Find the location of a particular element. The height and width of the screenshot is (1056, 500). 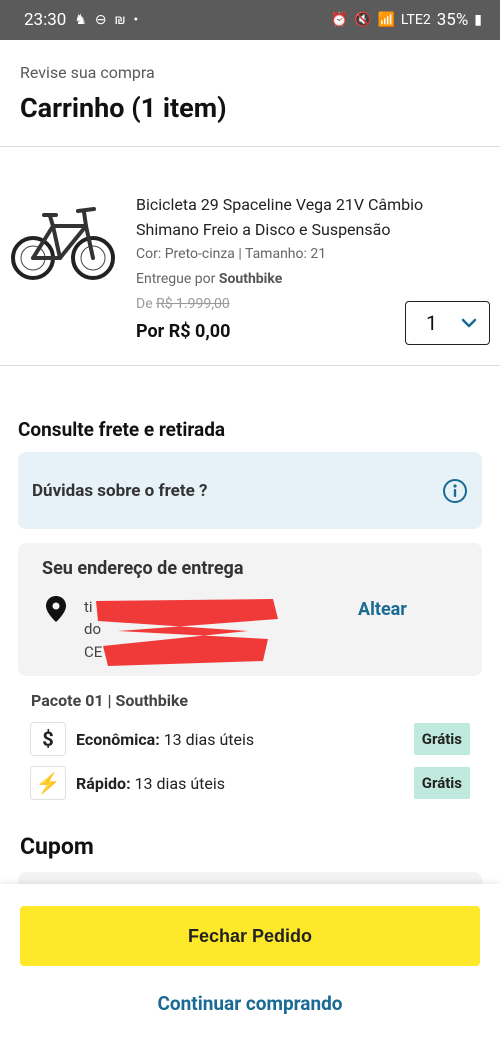

lightning-icon: ⚡ is located at coordinates (48, 783).